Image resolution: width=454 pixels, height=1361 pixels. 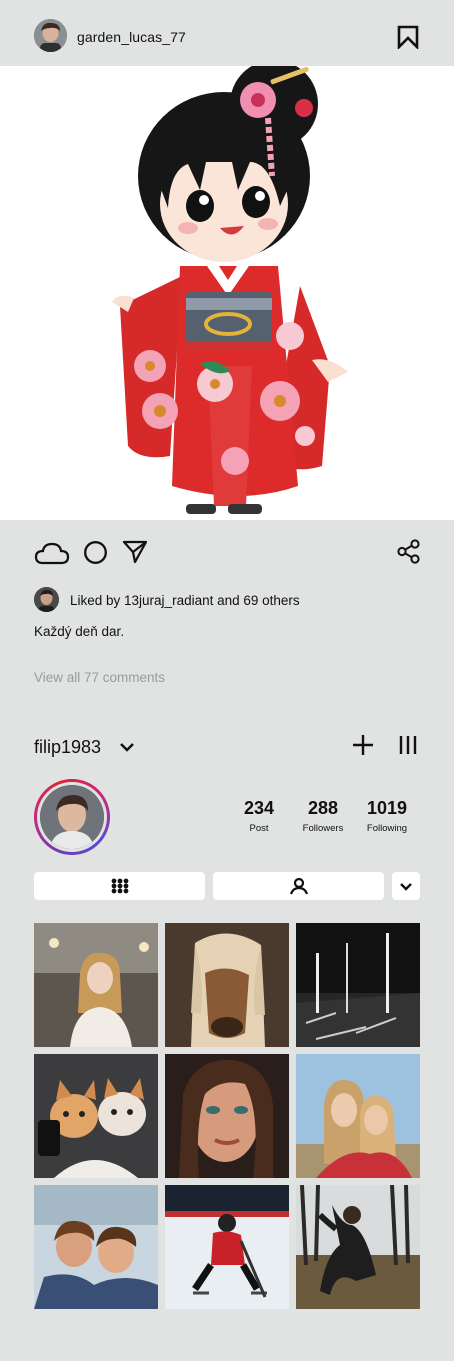 I want to click on profile-avatar, so click(x=72, y=817).